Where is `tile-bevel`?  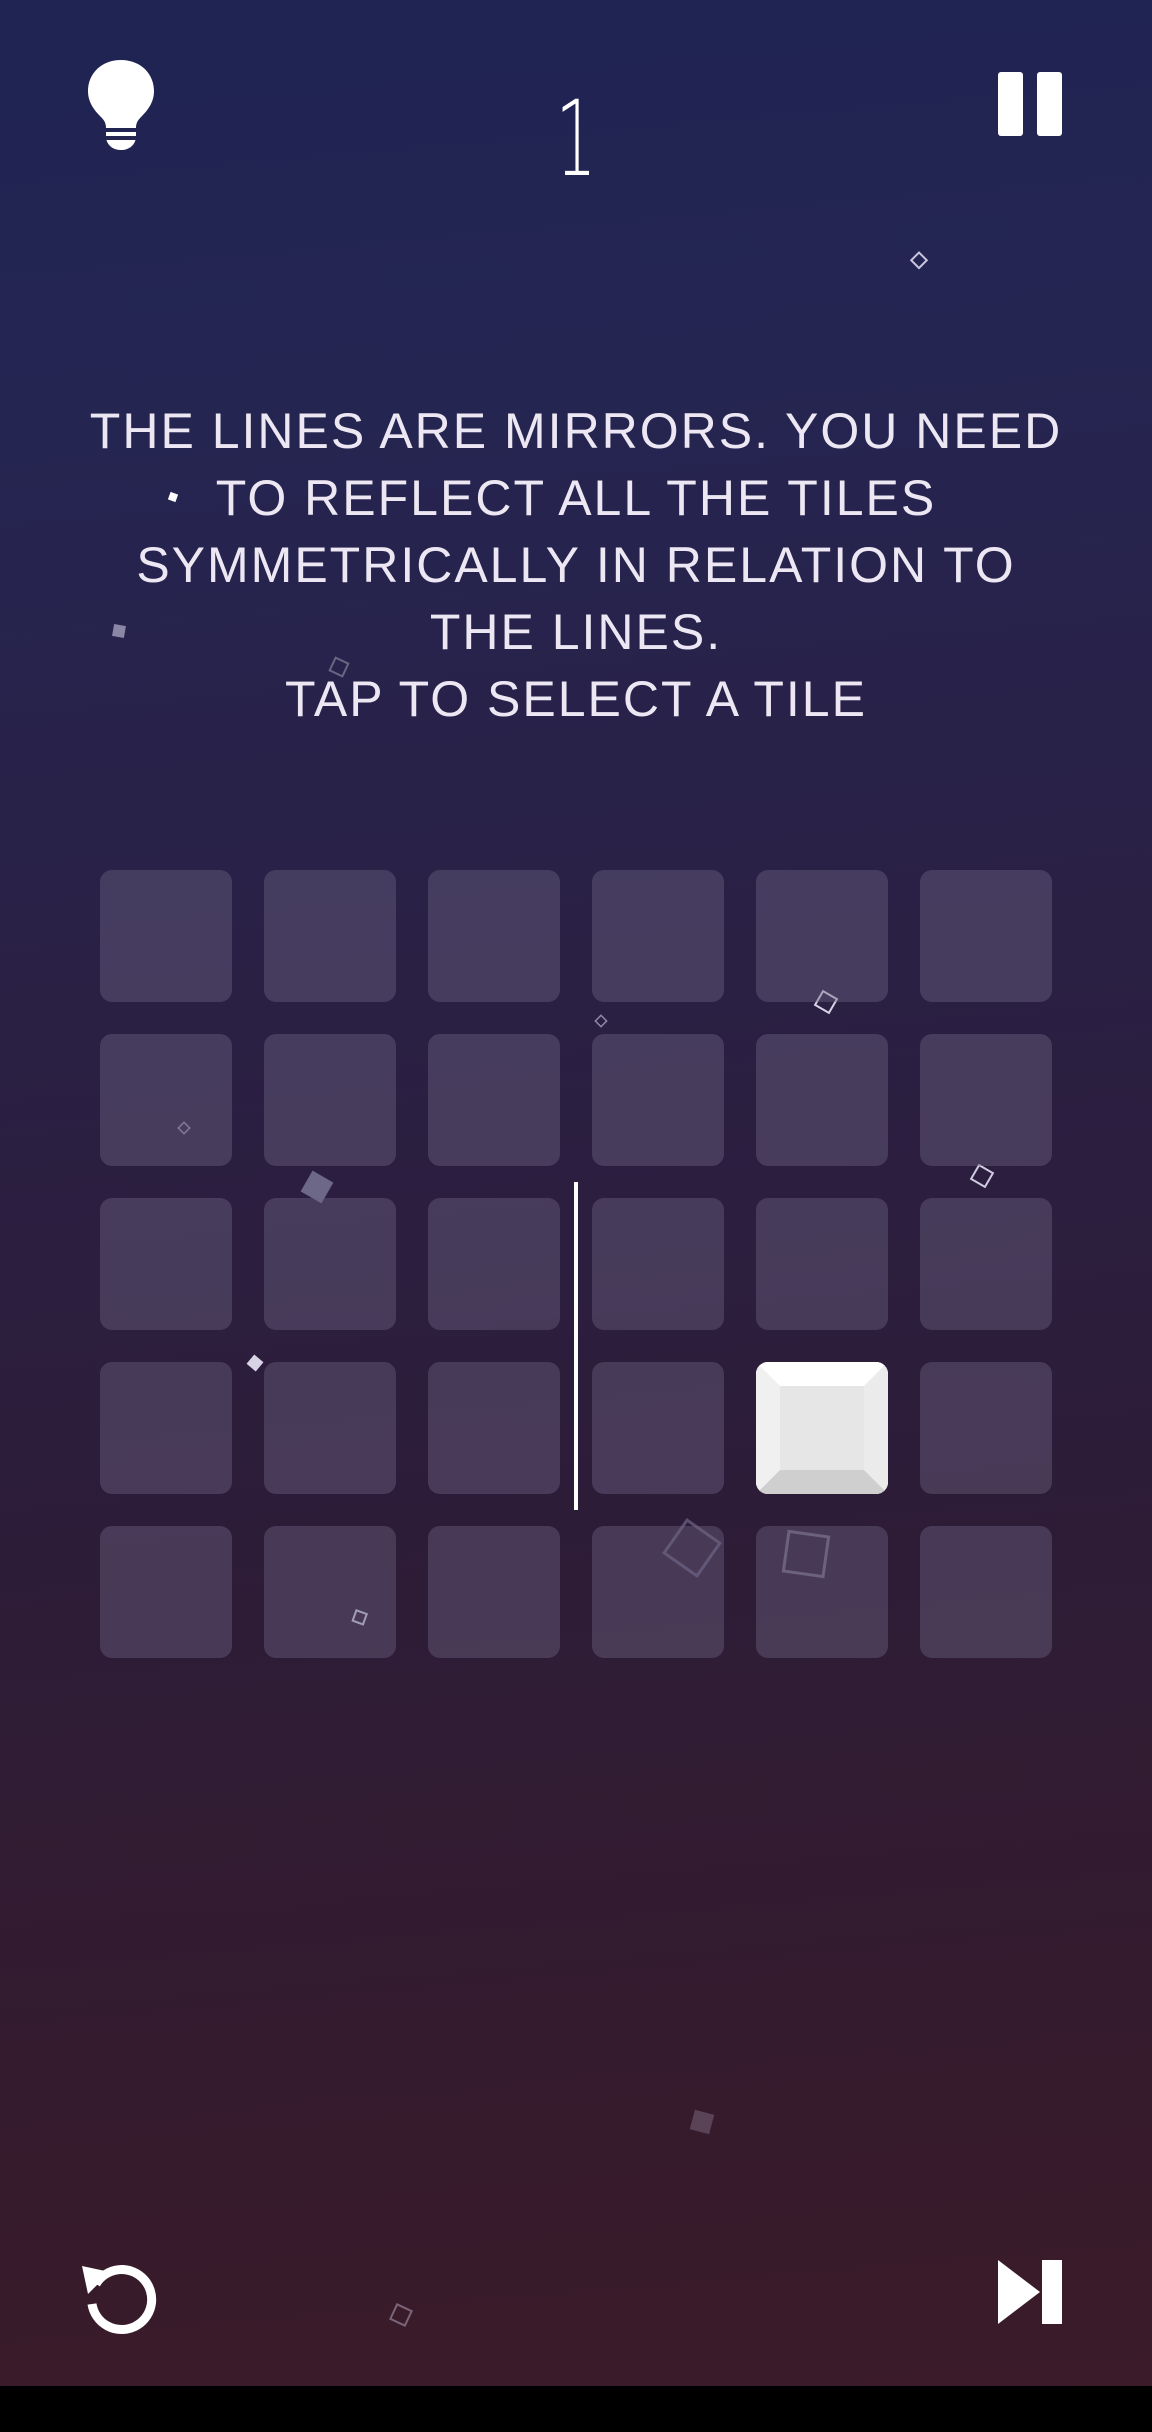
tile-bevel is located at coordinates (822, 1428).